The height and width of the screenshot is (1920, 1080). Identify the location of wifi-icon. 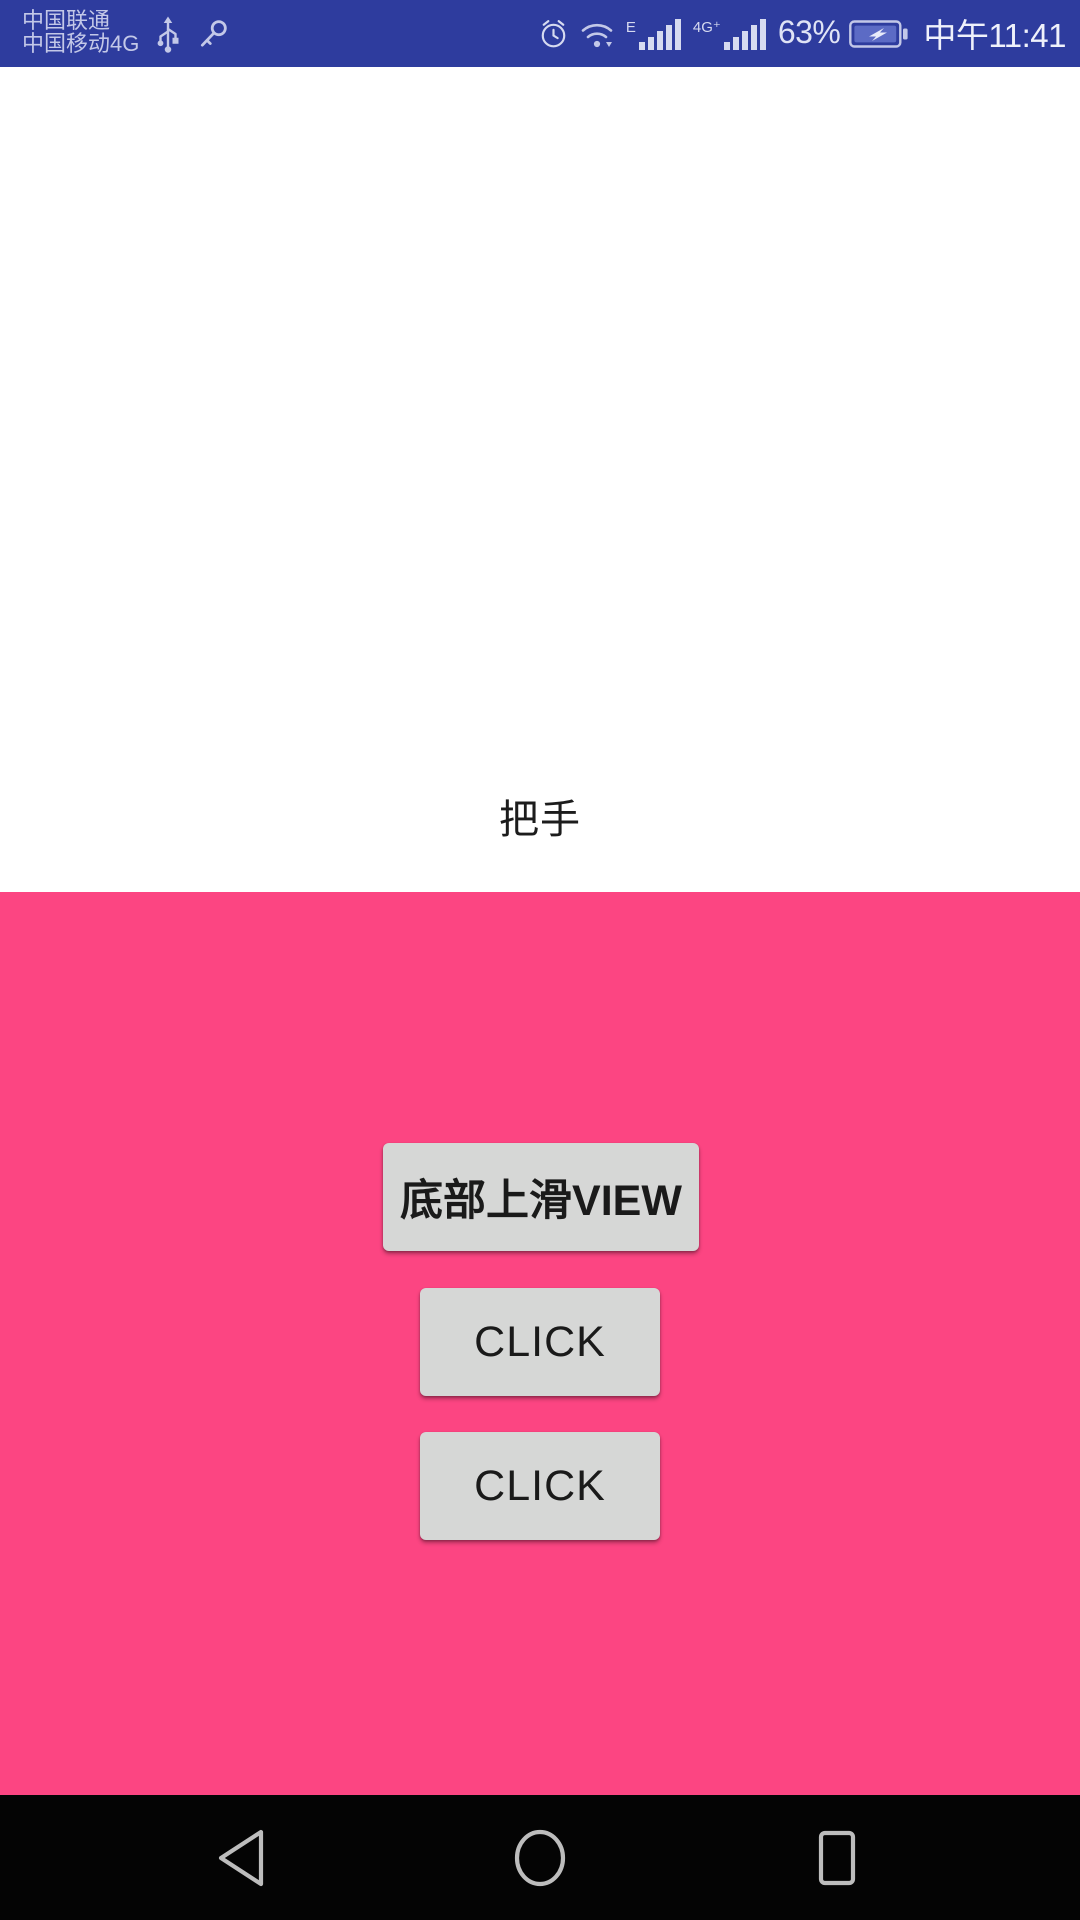
(597, 35).